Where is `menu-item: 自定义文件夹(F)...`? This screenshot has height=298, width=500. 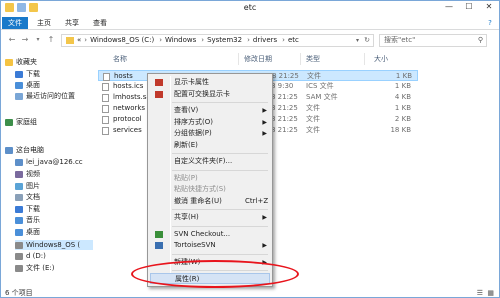 menu-item: 自定义文件夹(F)... is located at coordinates (210, 161).